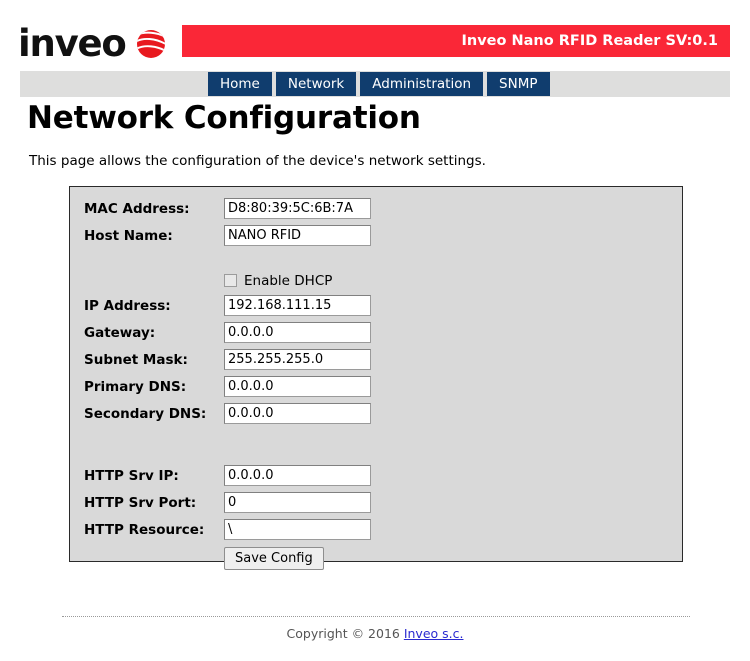  I want to click on http-srv-ip-input, so click(297, 475).